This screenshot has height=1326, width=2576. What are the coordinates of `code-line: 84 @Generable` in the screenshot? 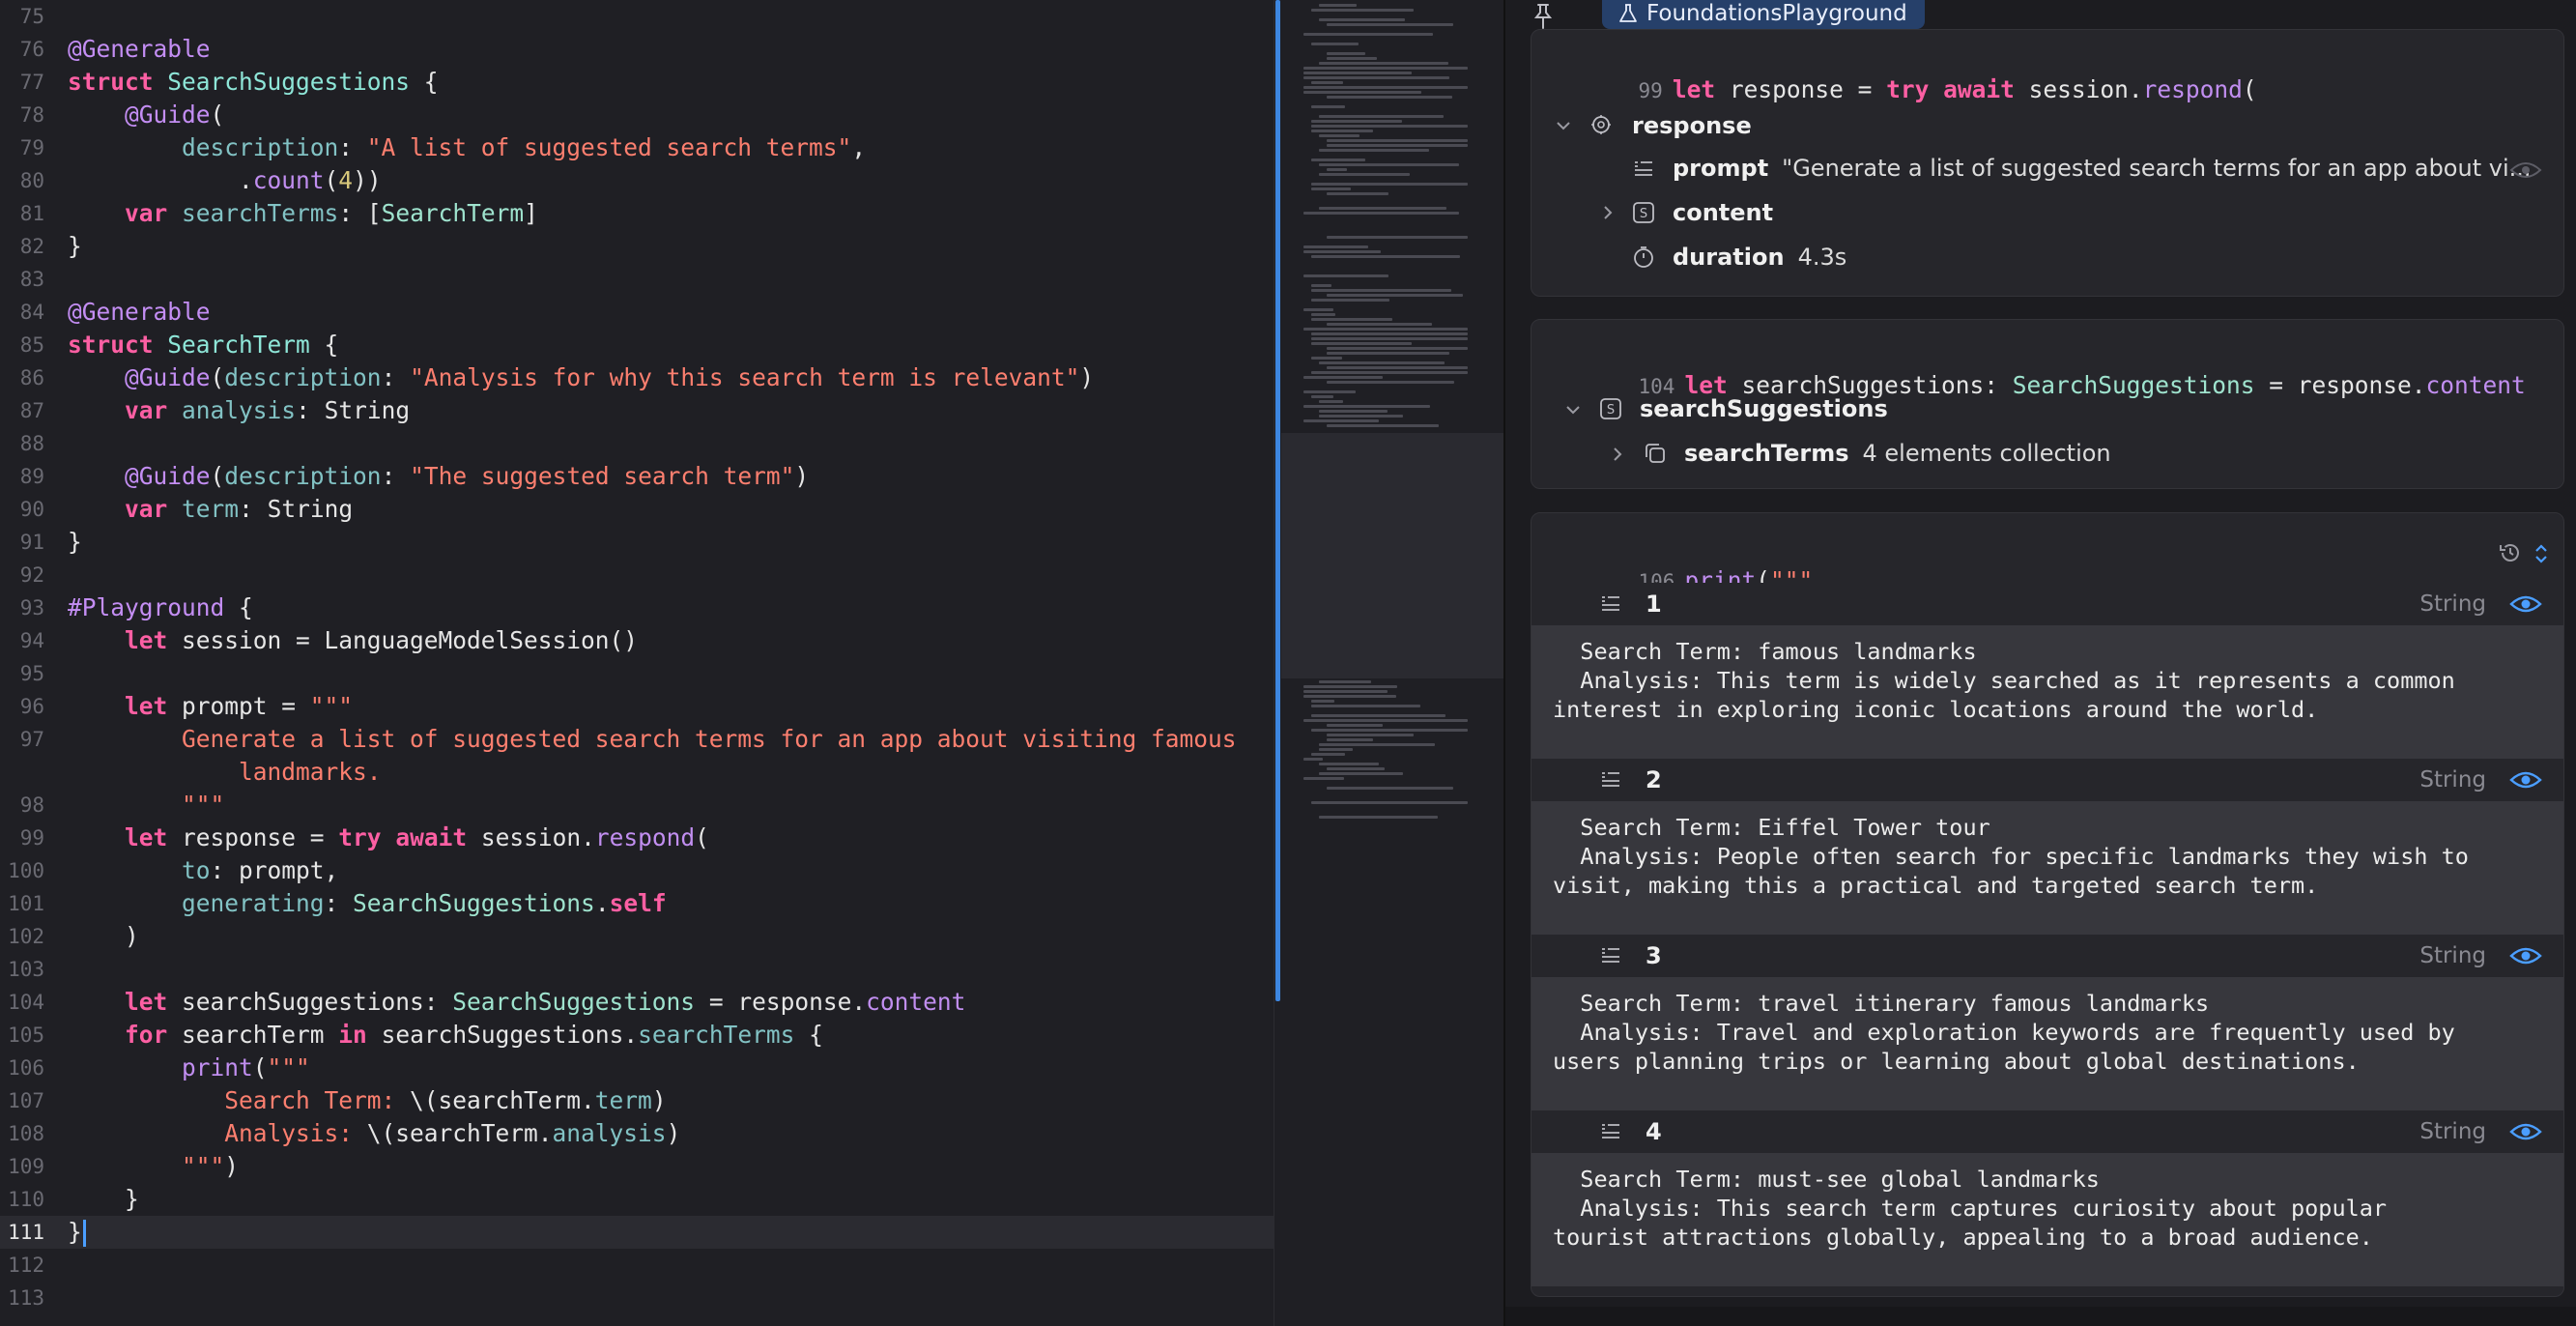 It's located at (637, 313).